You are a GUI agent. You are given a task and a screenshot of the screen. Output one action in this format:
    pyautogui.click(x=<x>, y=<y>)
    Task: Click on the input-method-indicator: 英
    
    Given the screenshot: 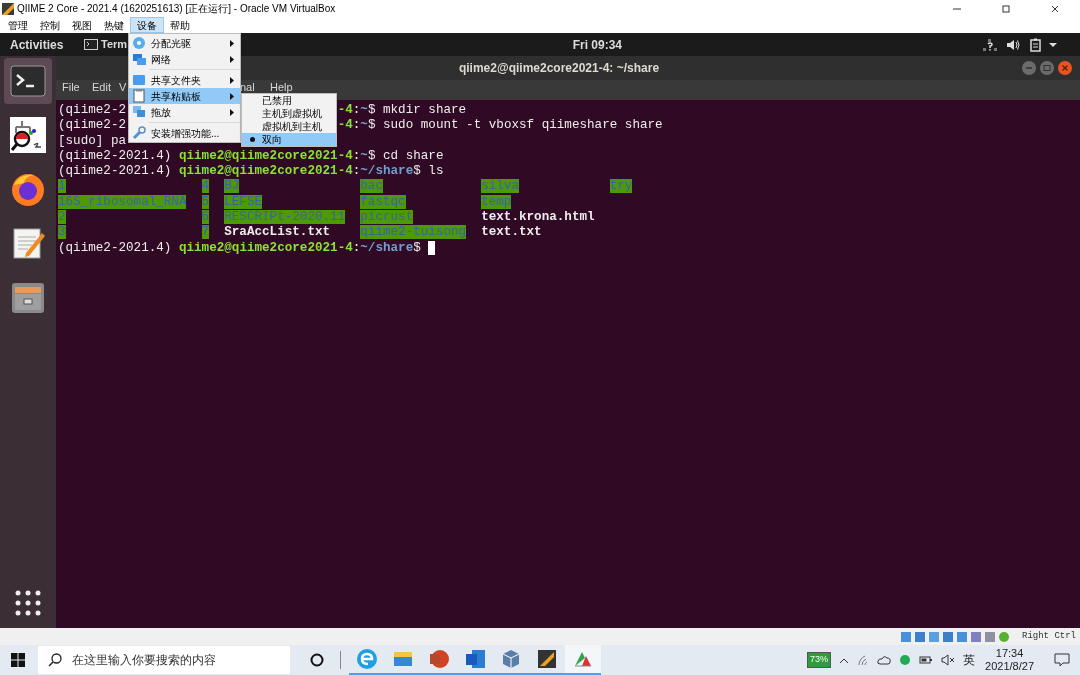 What is the action you would take?
    pyautogui.click(x=969, y=660)
    